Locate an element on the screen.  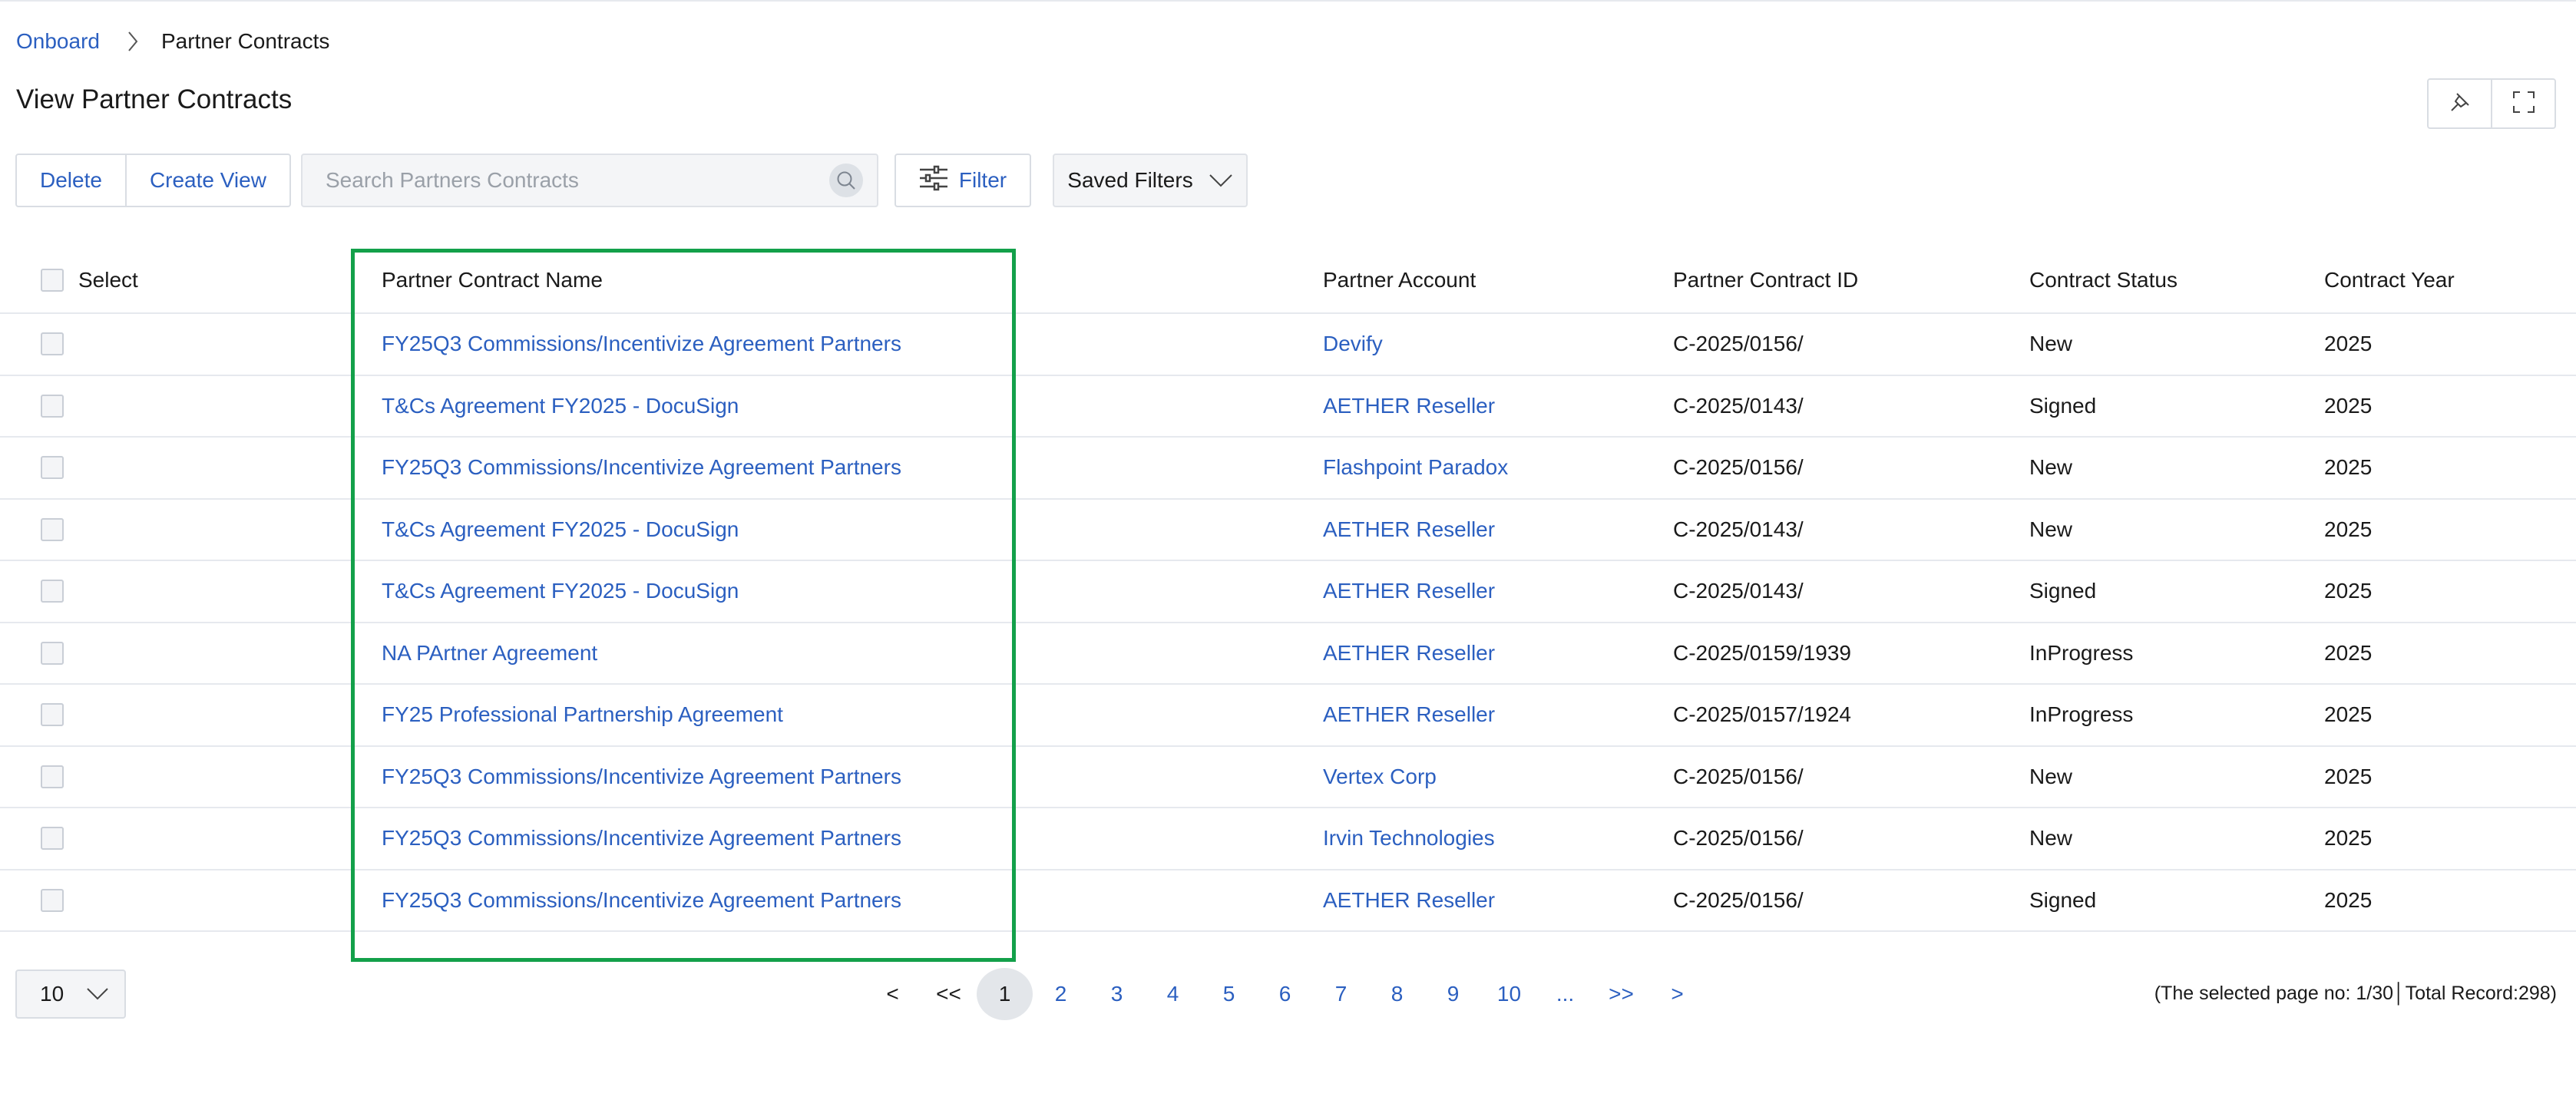
column-header-contract-name: Partner Contract Name is located at coordinates (493, 280).